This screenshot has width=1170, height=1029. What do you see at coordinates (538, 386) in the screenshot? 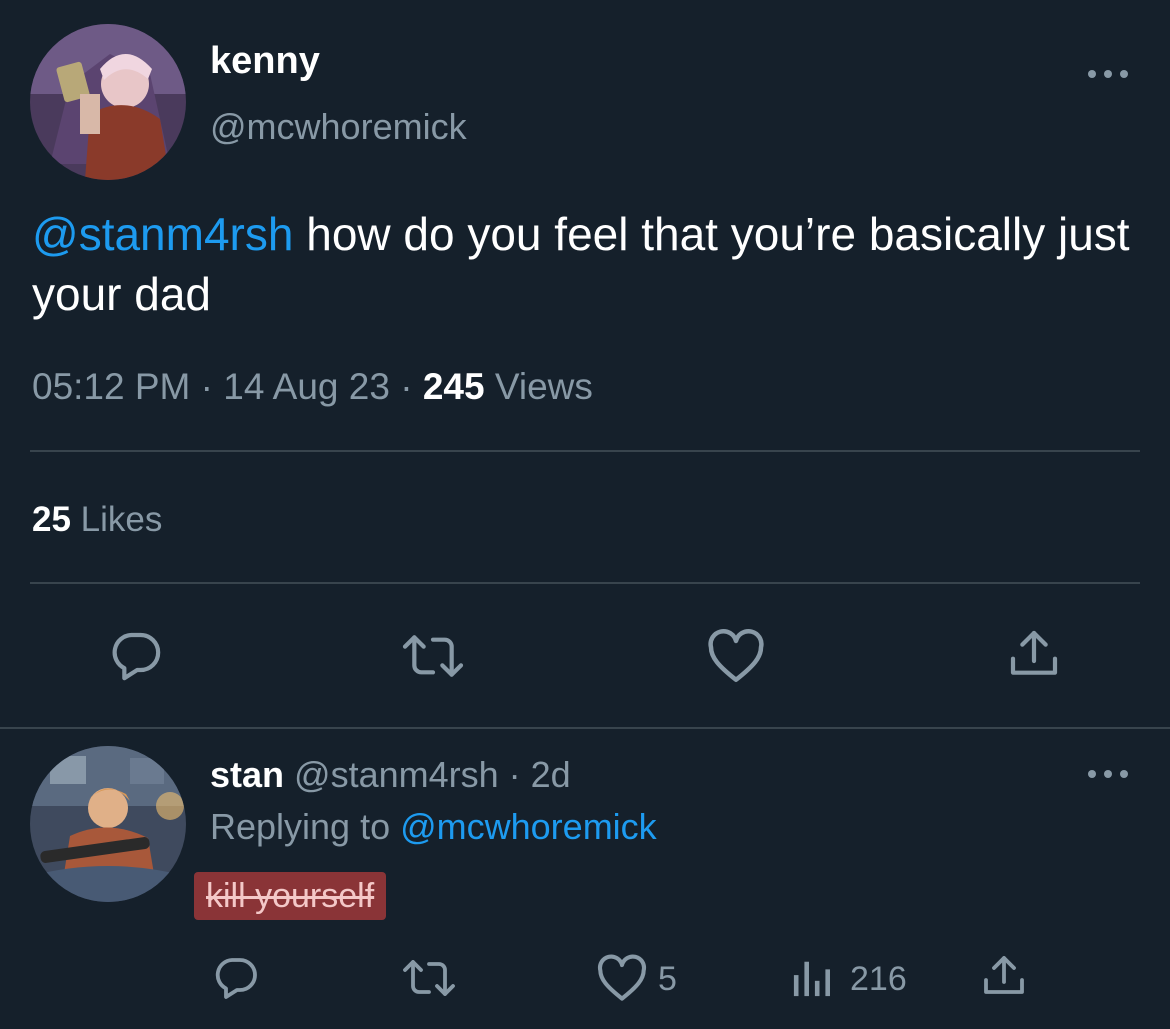
I see `views-label: Views` at bounding box center [538, 386].